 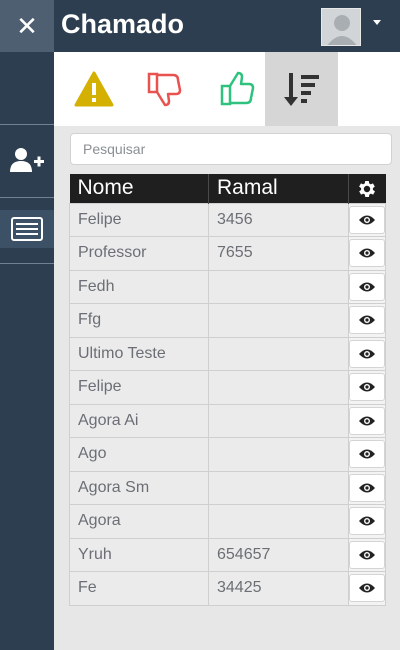 I want to click on add-user-icon, so click(x=27, y=160).